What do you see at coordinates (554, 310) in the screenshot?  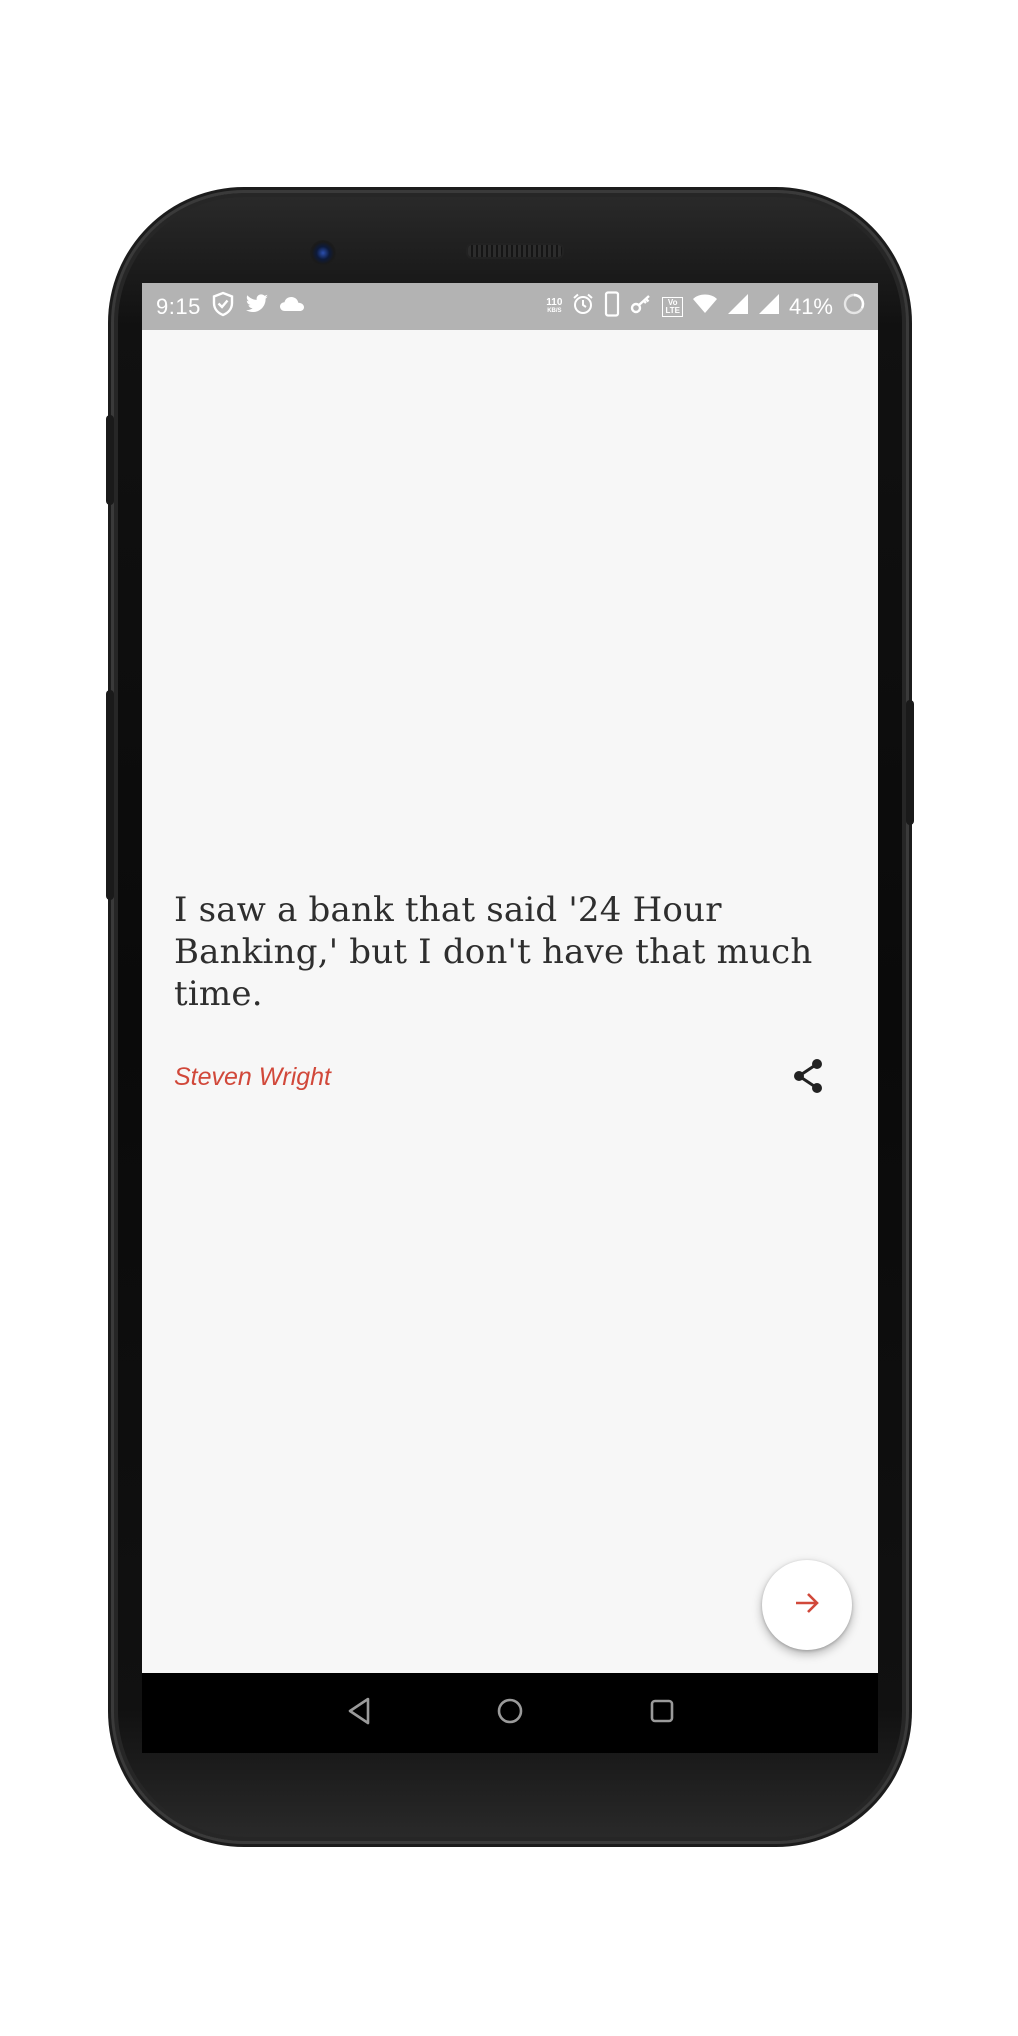 I see `network-speed-unit: KB/S` at bounding box center [554, 310].